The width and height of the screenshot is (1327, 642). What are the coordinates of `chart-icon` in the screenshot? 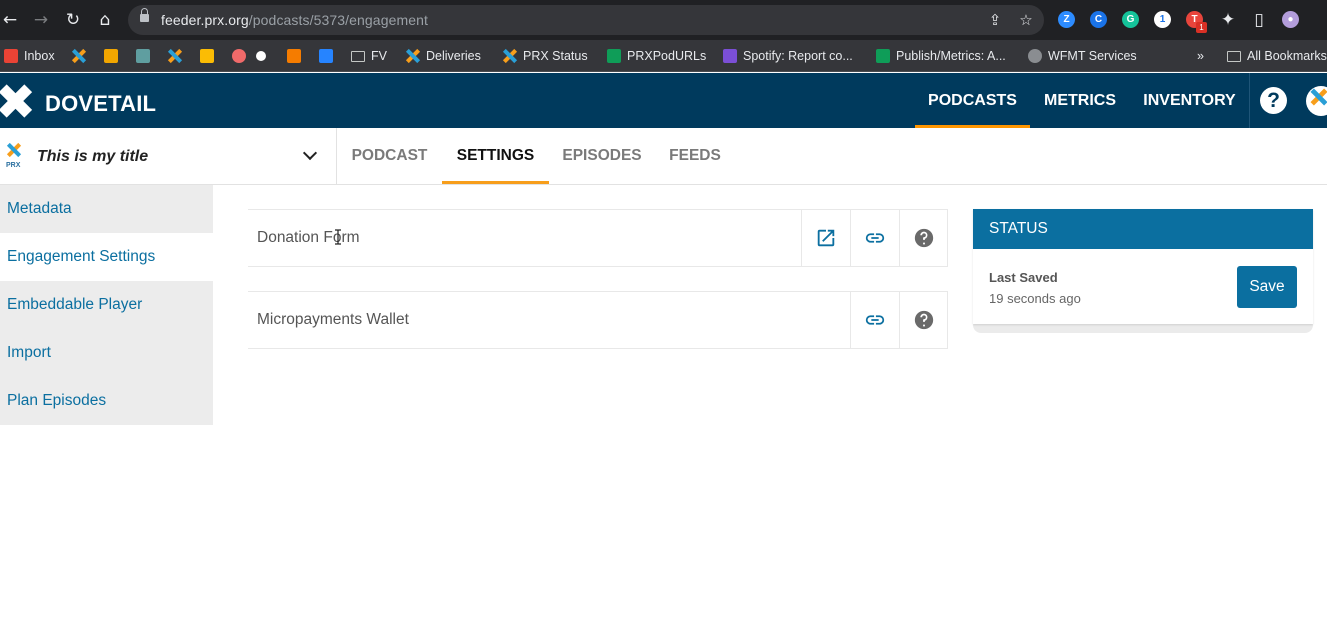 It's located at (111, 56).